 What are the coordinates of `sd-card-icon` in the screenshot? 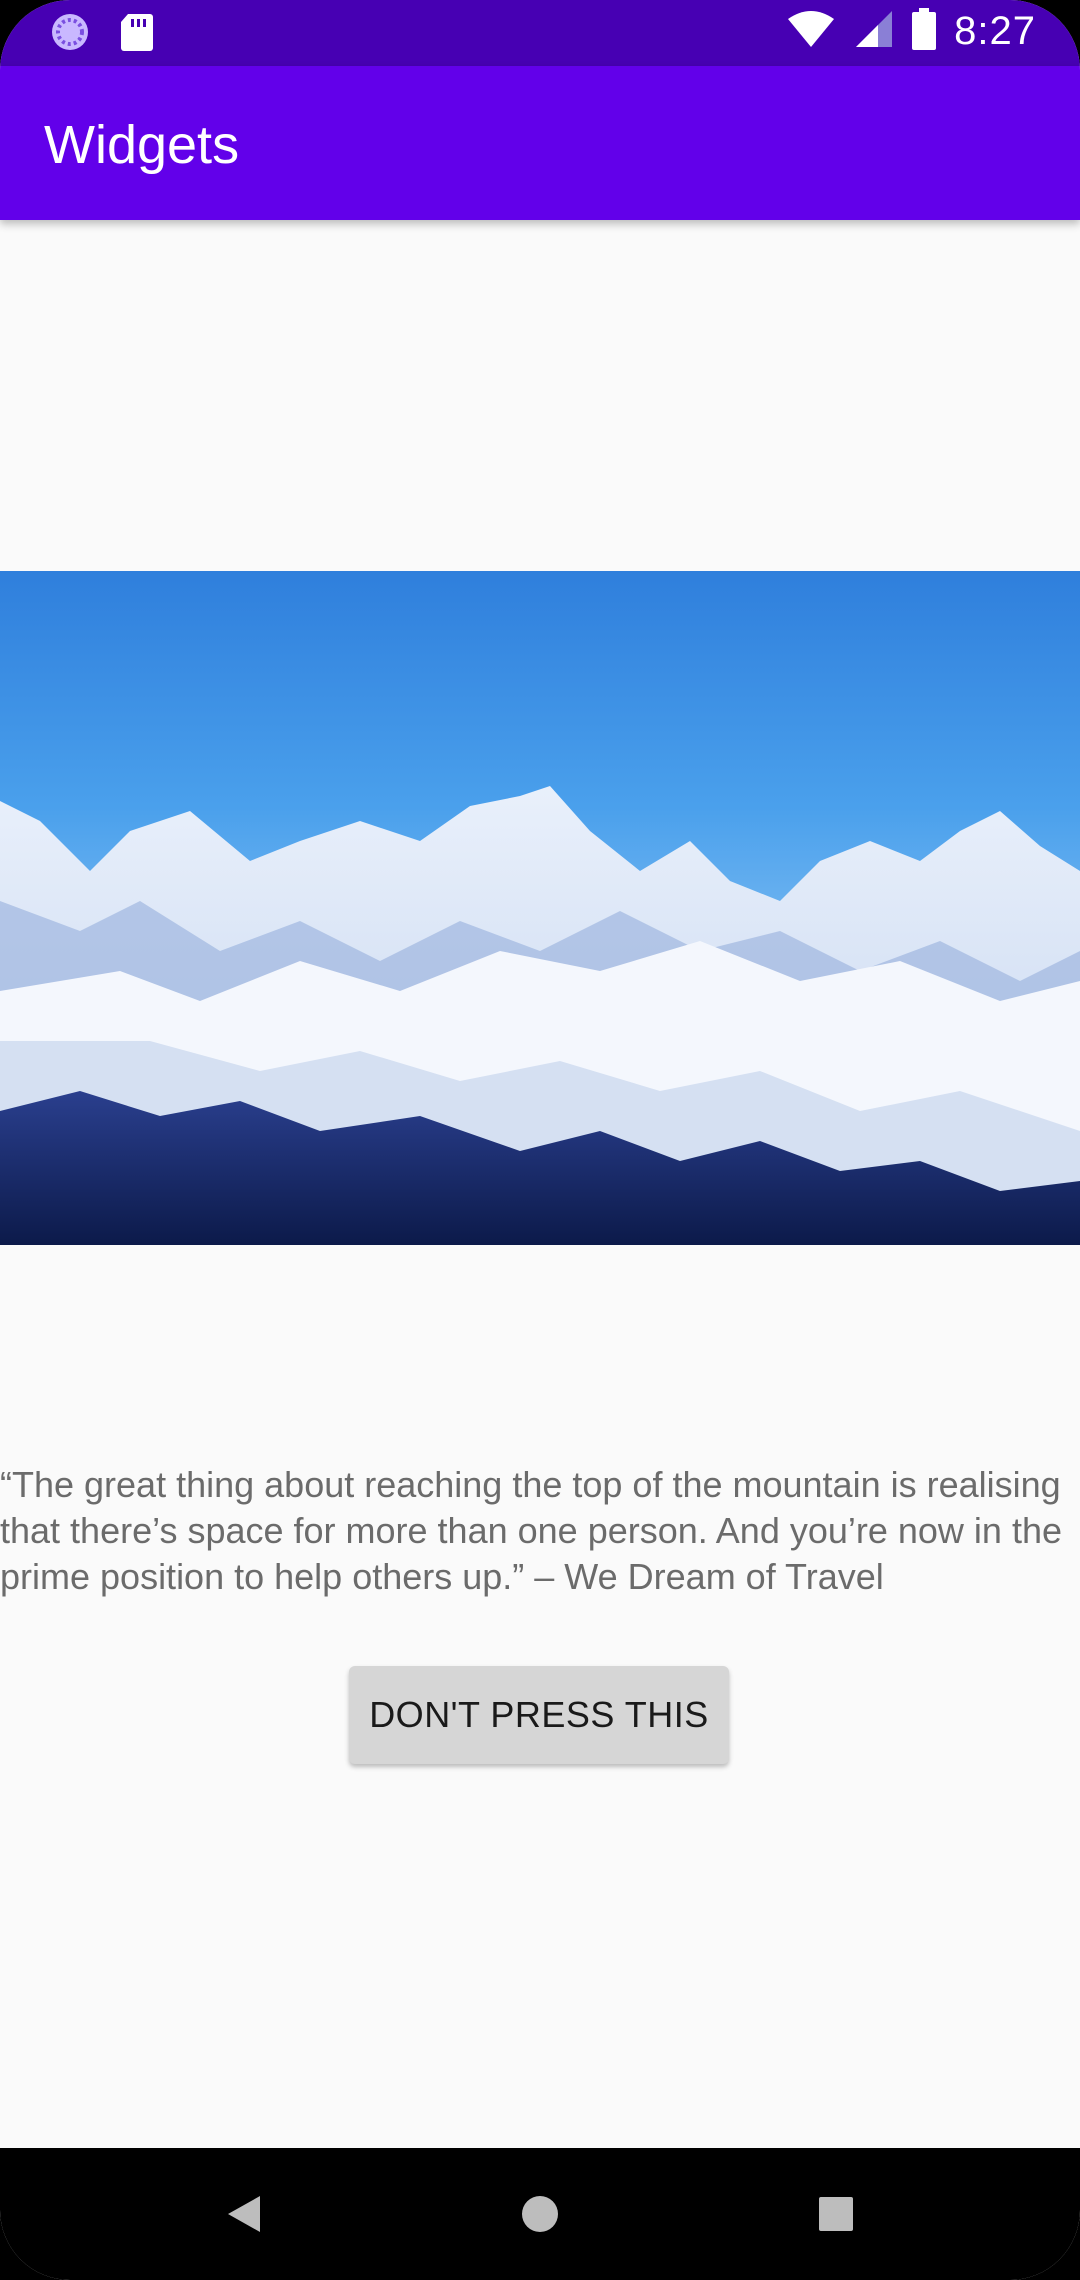 It's located at (137, 34).